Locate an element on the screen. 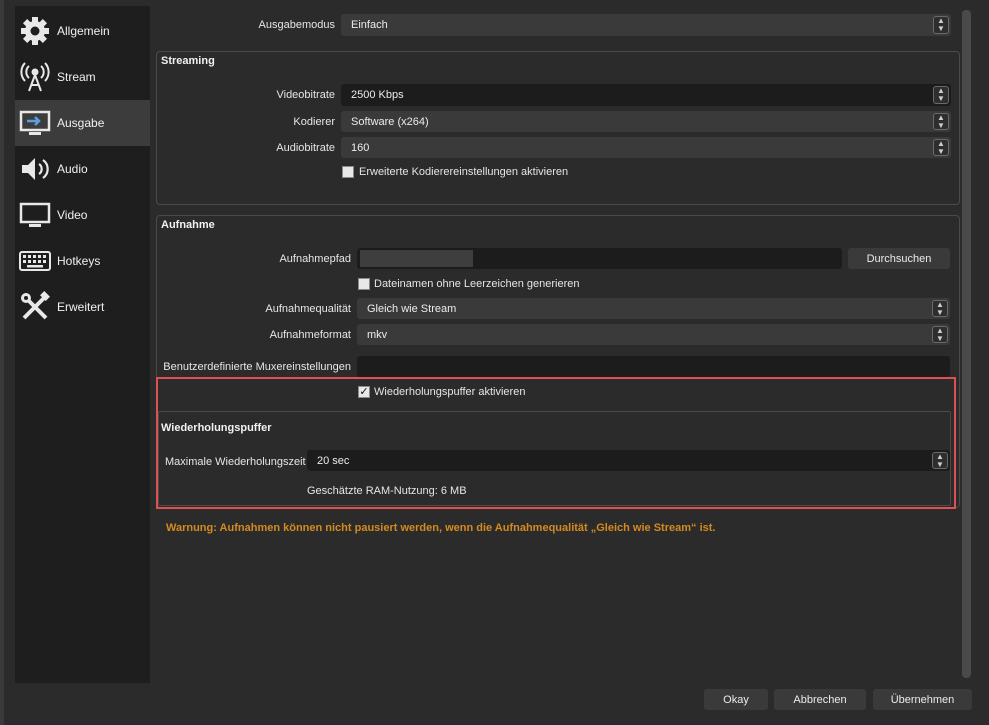 This screenshot has width=989, height=725. recording-format-value: mkv is located at coordinates (377, 334).